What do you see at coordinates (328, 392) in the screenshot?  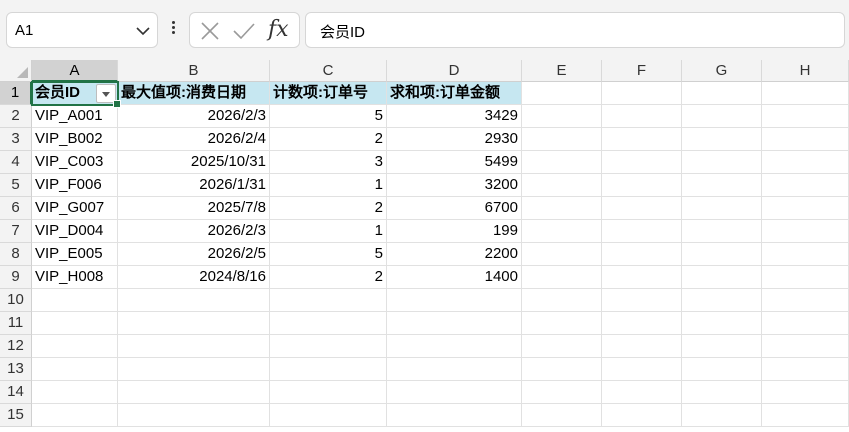 I see `cell-c14` at bounding box center [328, 392].